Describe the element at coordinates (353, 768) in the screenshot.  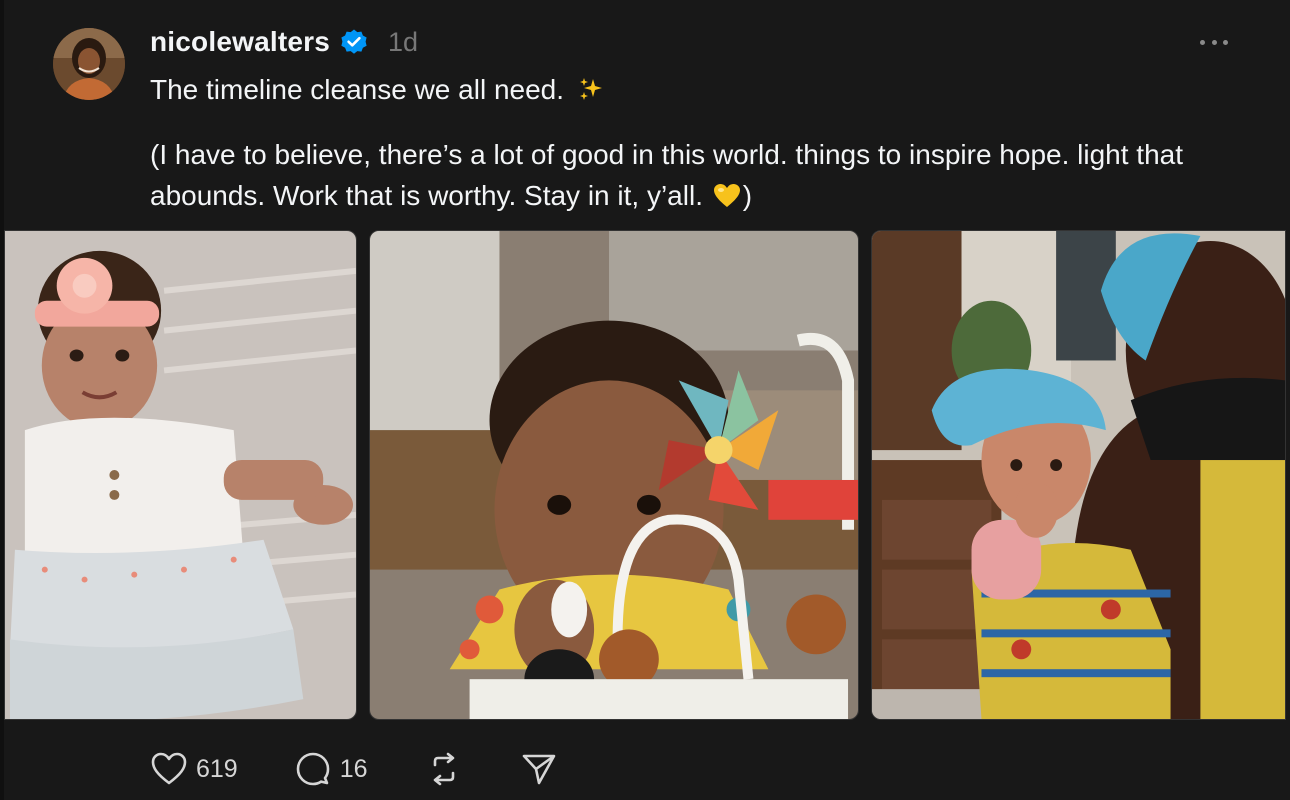
I see `reply-count: 16` at that location.